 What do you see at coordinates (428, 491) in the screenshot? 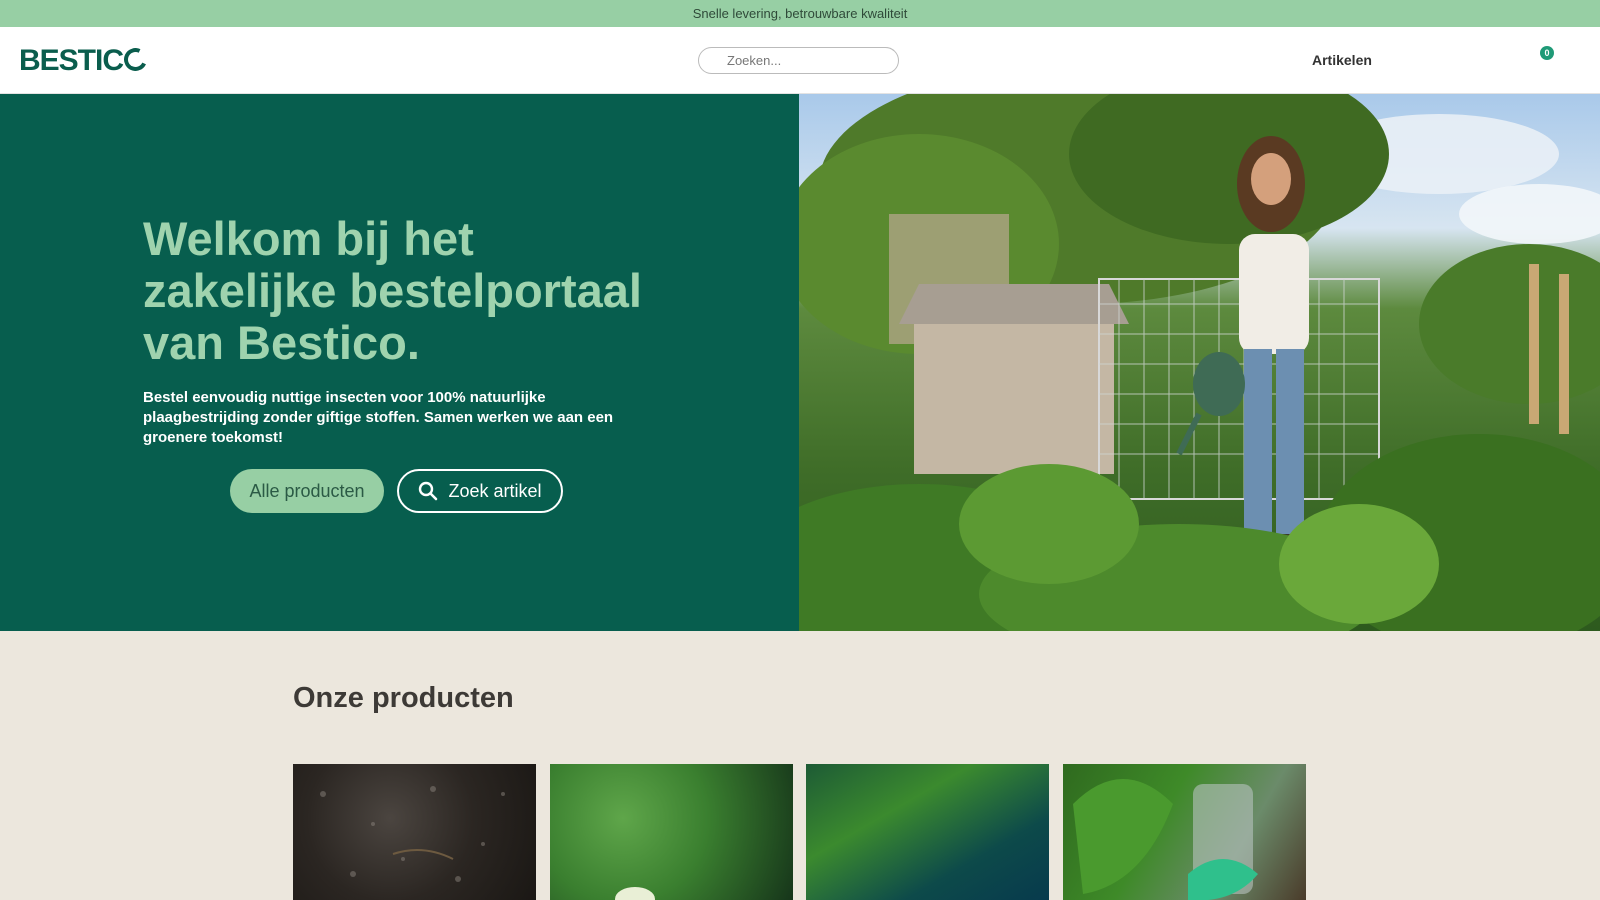
I see `search-icon` at bounding box center [428, 491].